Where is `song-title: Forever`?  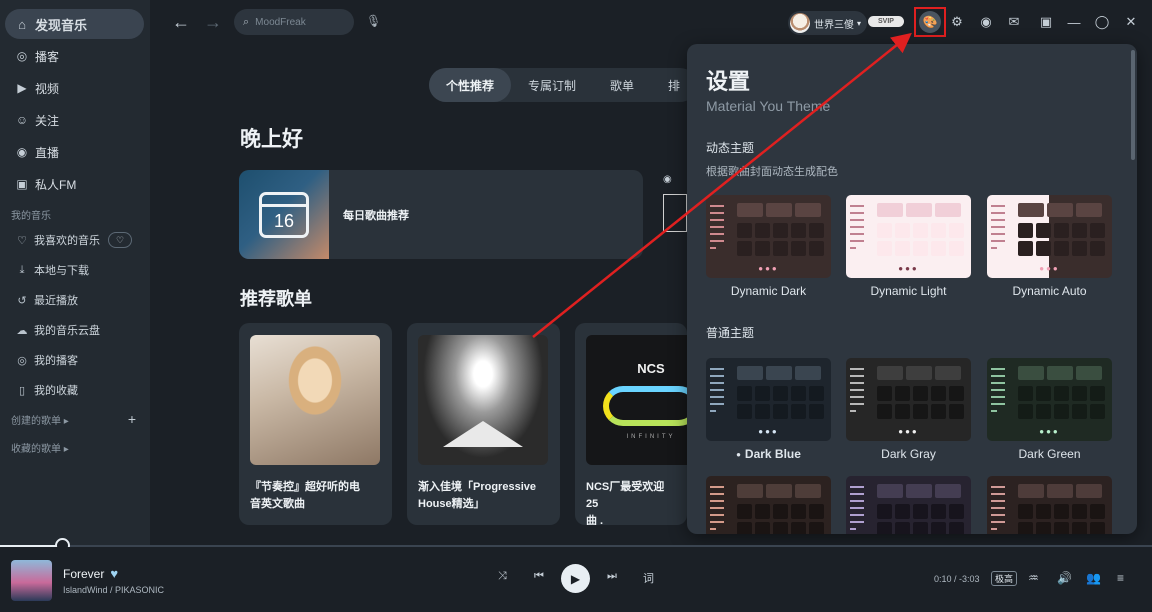 song-title: Forever is located at coordinates (83, 574).